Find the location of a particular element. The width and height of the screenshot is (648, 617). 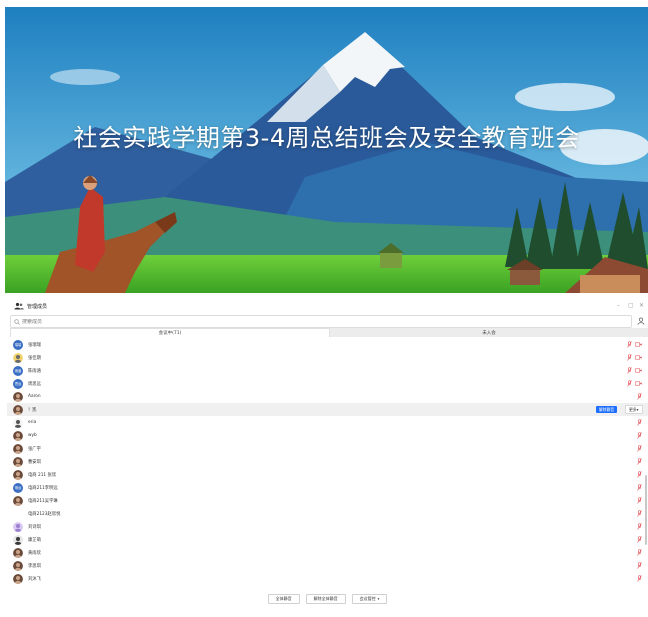

mute-all-button: 全体静音 is located at coordinates (283, 599).